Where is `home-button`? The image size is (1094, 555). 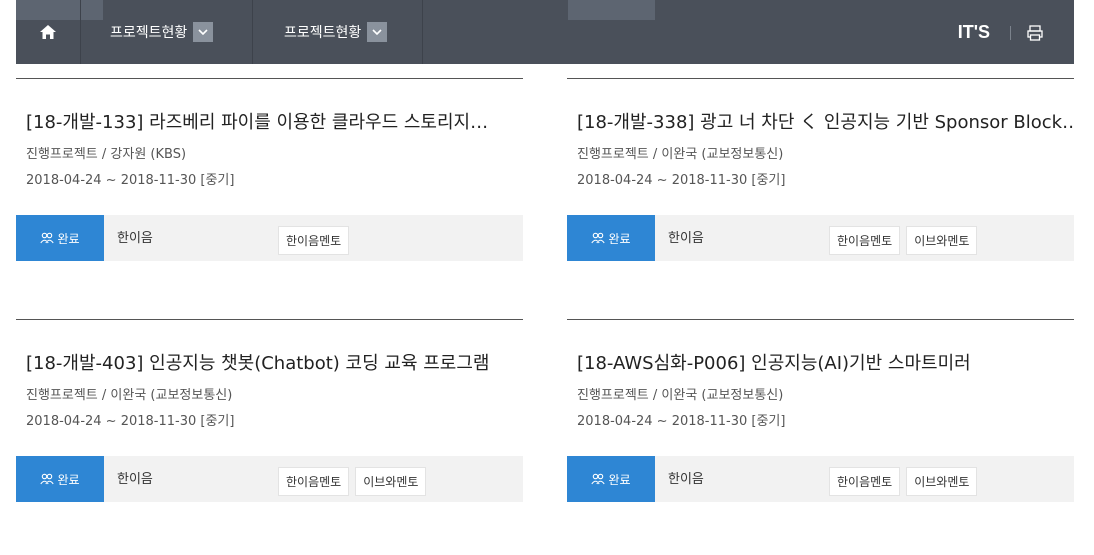
home-button is located at coordinates (48, 32).